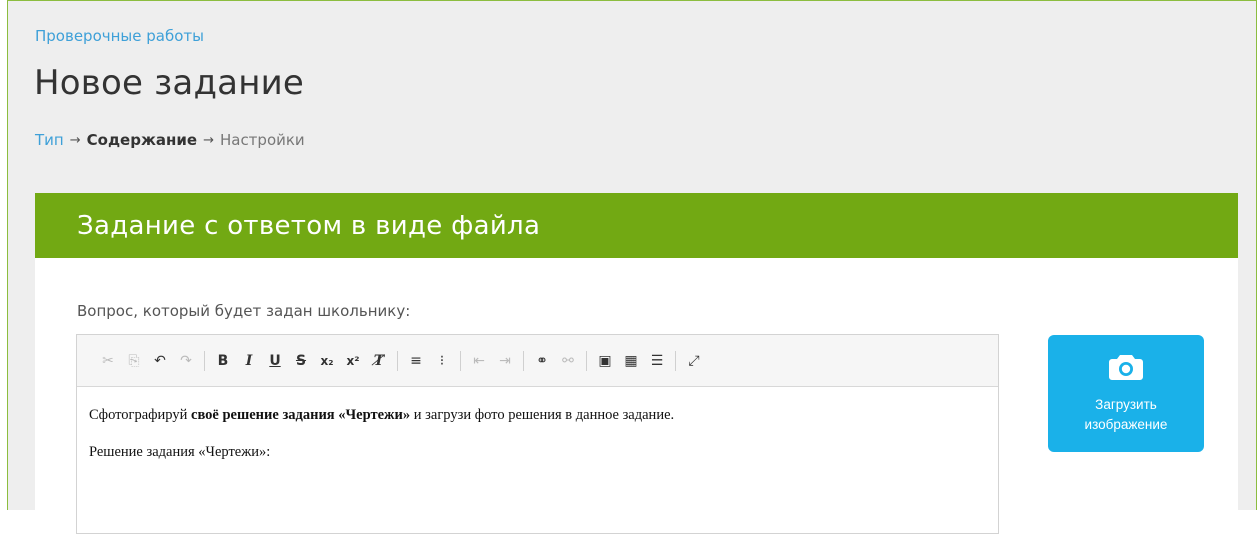 This screenshot has height=534, width=1259. What do you see at coordinates (442, 361) in the screenshot?
I see `bulleted-list-icon: ⁝` at bounding box center [442, 361].